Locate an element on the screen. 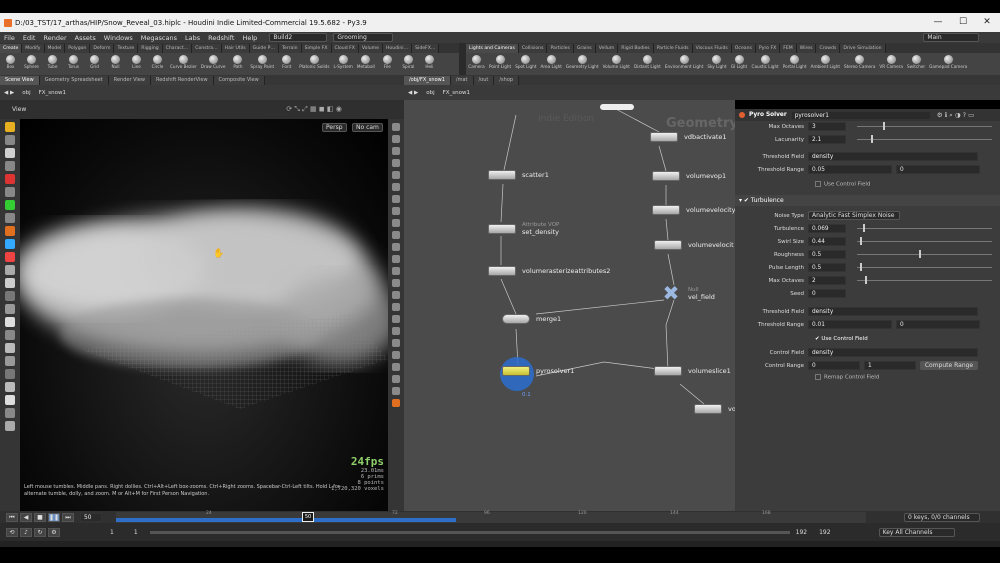  shelf-tab: Crowds is located at coordinates (828, 48).